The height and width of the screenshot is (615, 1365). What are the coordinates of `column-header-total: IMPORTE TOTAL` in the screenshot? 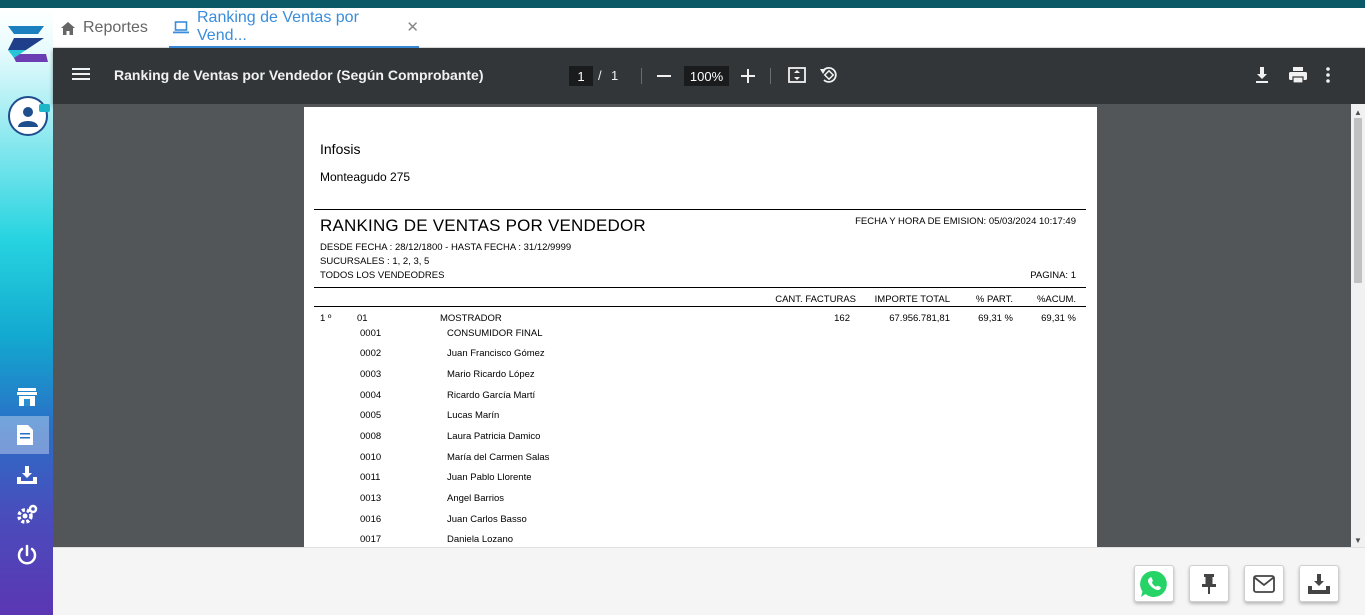 It's located at (912, 299).